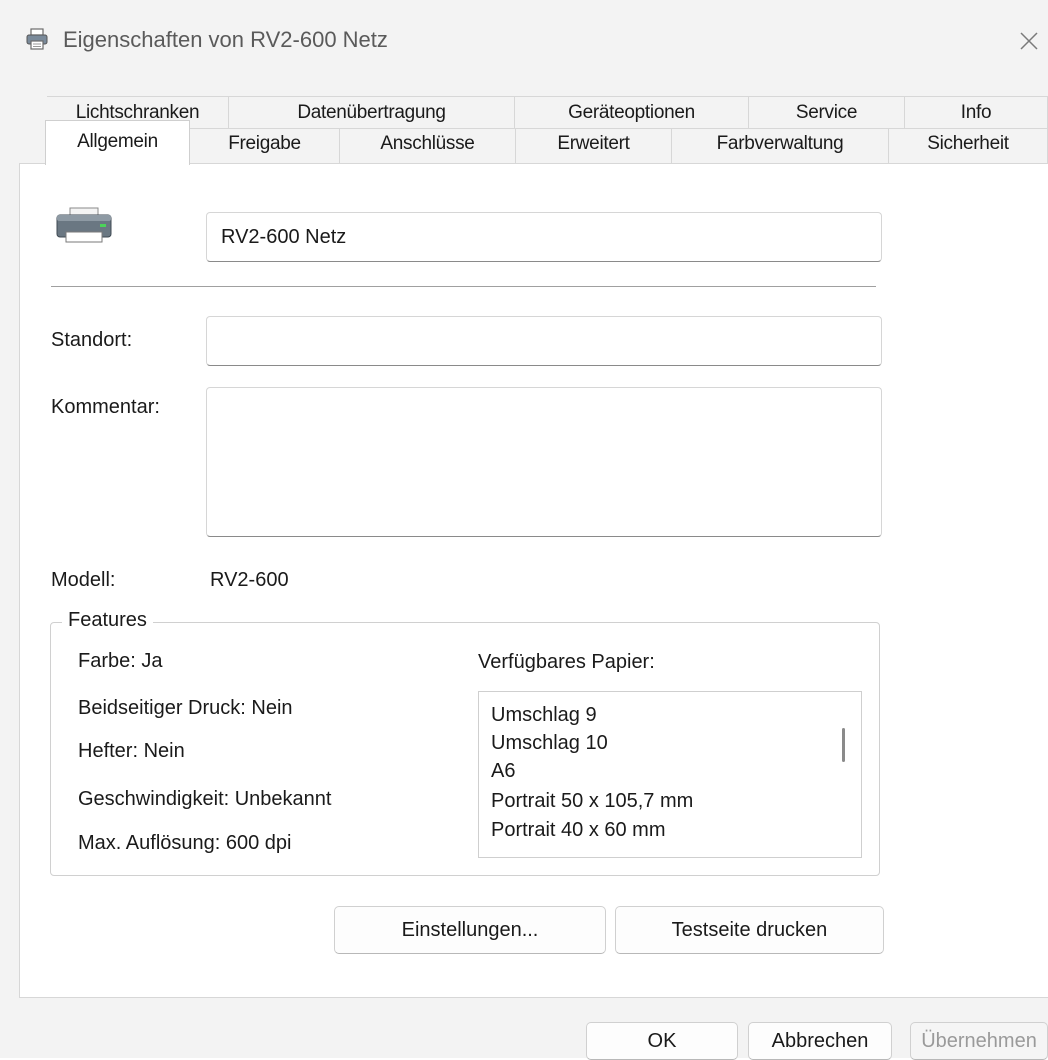 Image resolution: width=1048 pixels, height=1060 pixels. Describe the element at coordinates (372, 112) in the screenshot. I see `tab-datenuebertragung: Datenübertragung` at that location.